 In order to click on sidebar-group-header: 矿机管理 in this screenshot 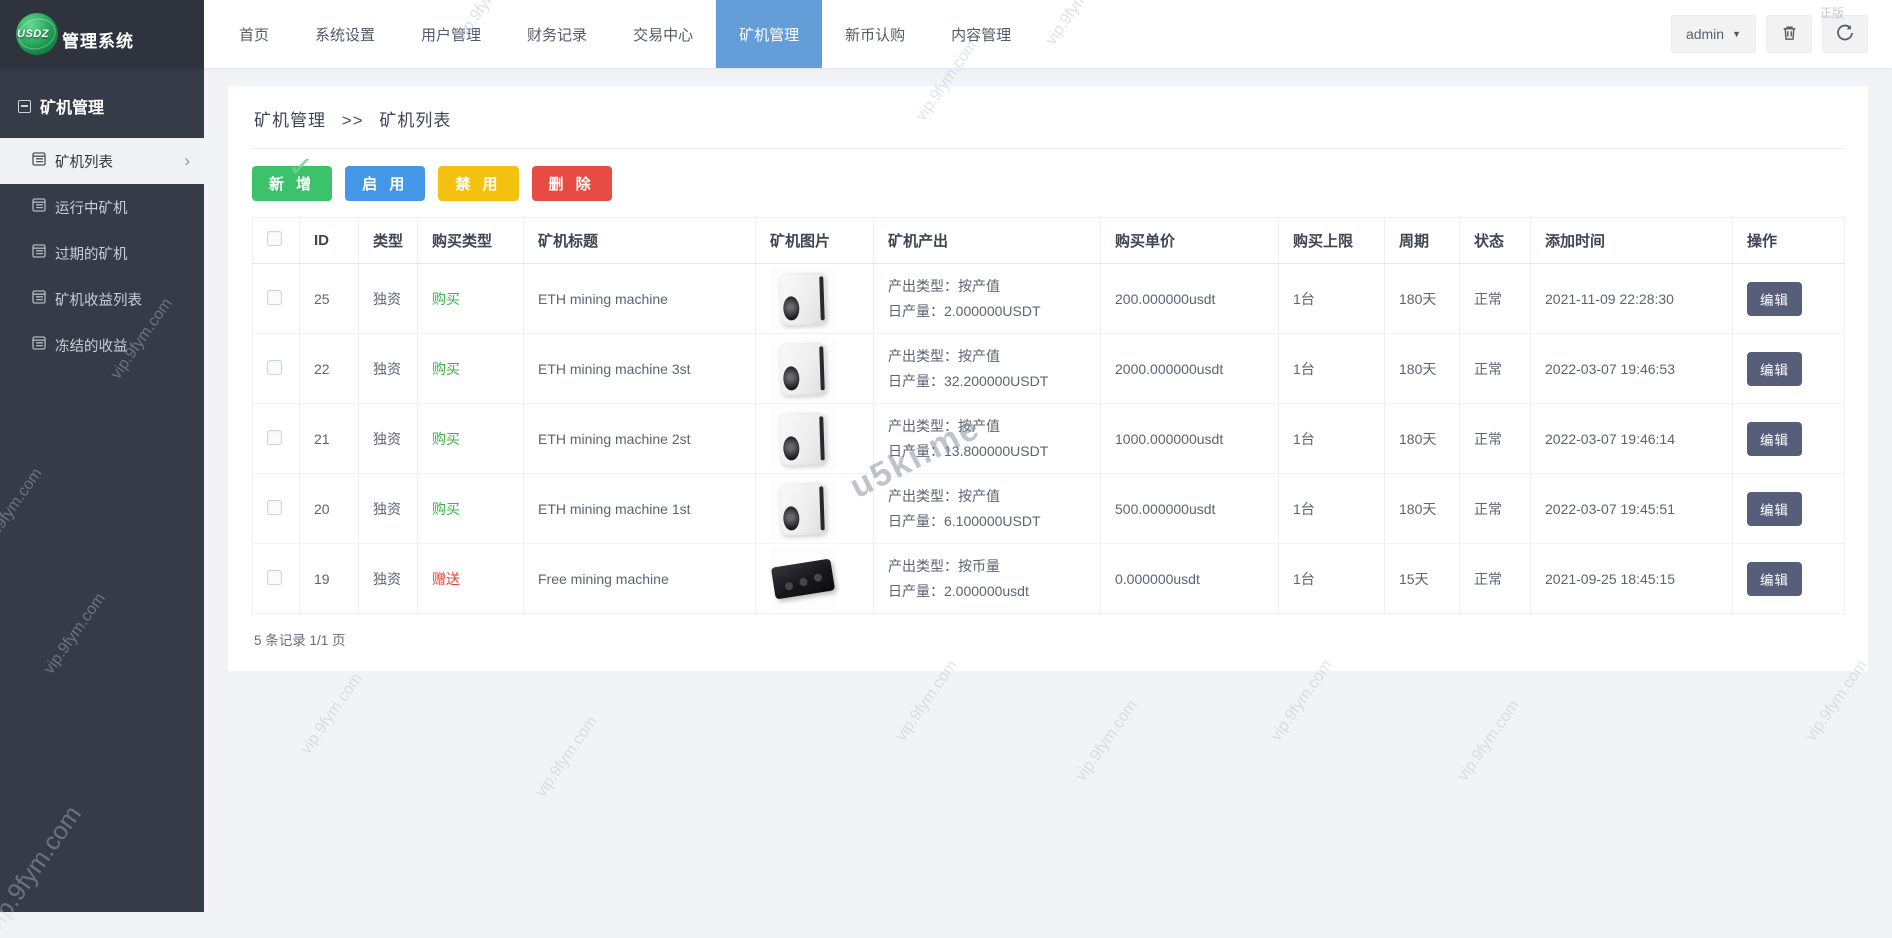, I will do `click(102, 103)`.